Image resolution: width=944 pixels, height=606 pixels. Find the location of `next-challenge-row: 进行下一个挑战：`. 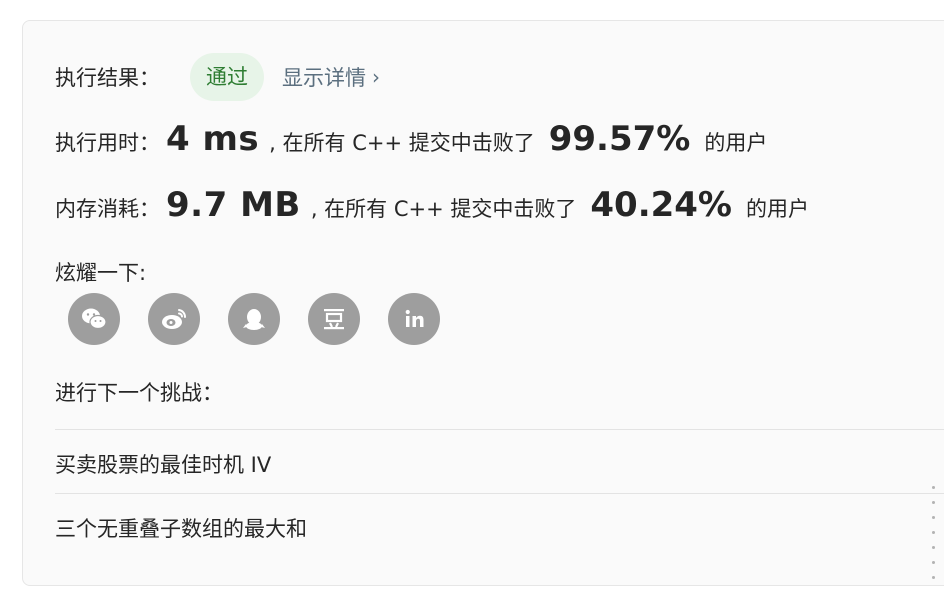

next-challenge-row: 进行下一个挑战： is located at coordinates (139, 392).